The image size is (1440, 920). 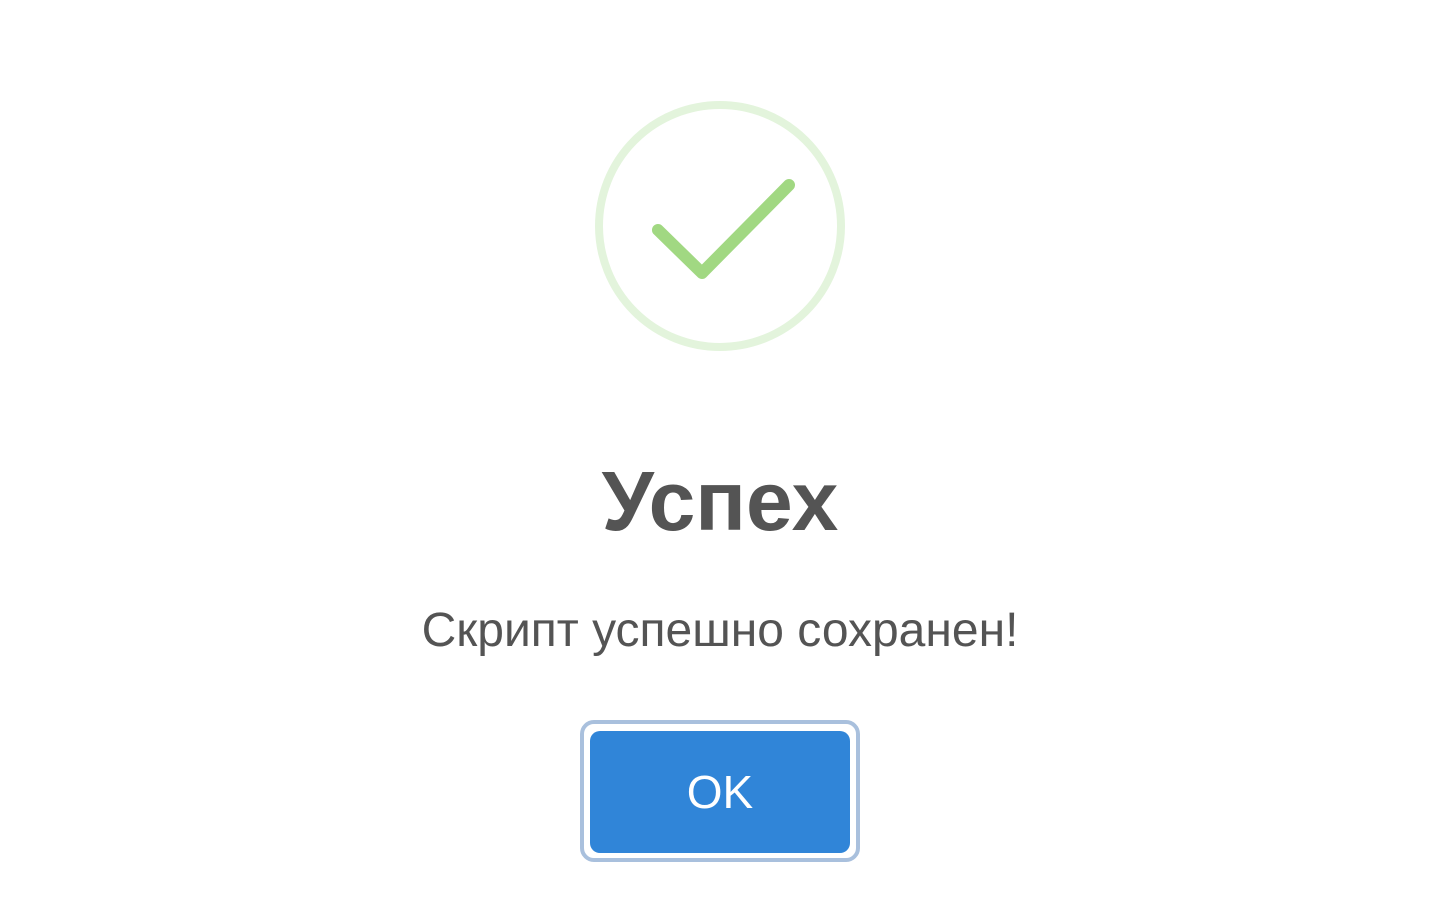 What do you see at coordinates (720, 792) in the screenshot?
I see `ok-button: OK` at bounding box center [720, 792].